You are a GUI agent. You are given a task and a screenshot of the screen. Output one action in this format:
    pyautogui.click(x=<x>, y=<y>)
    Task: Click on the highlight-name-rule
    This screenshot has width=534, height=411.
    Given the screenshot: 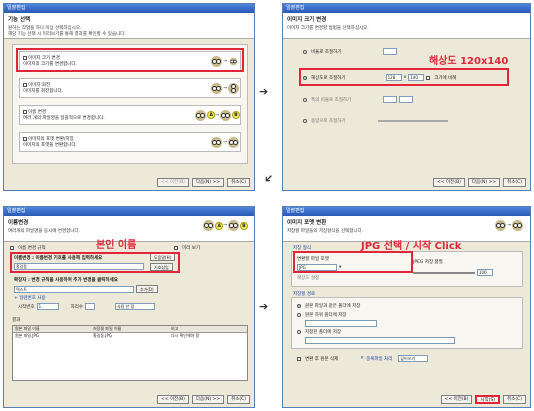 What is the action you would take?
    pyautogui.click(x=95, y=262)
    